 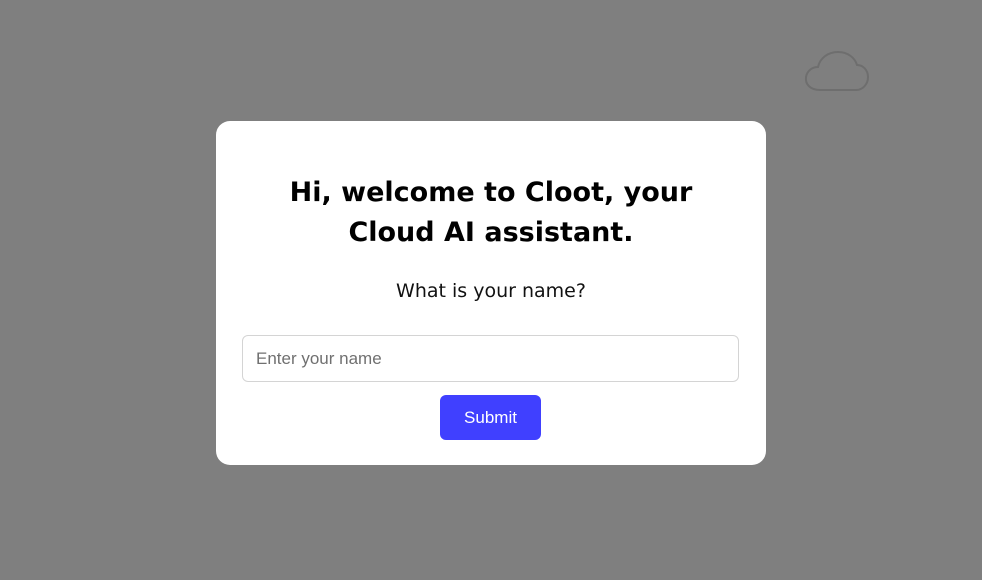 What do you see at coordinates (837, 70) in the screenshot?
I see `cloud-icon` at bounding box center [837, 70].